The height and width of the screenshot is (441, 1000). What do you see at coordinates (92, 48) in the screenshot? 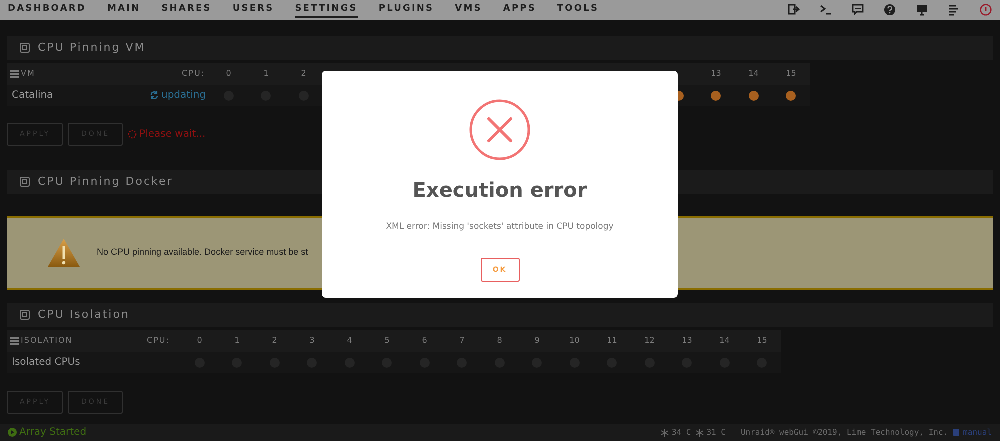
I see `section-title: CPU Pinning VM` at bounding box center [92, 48].